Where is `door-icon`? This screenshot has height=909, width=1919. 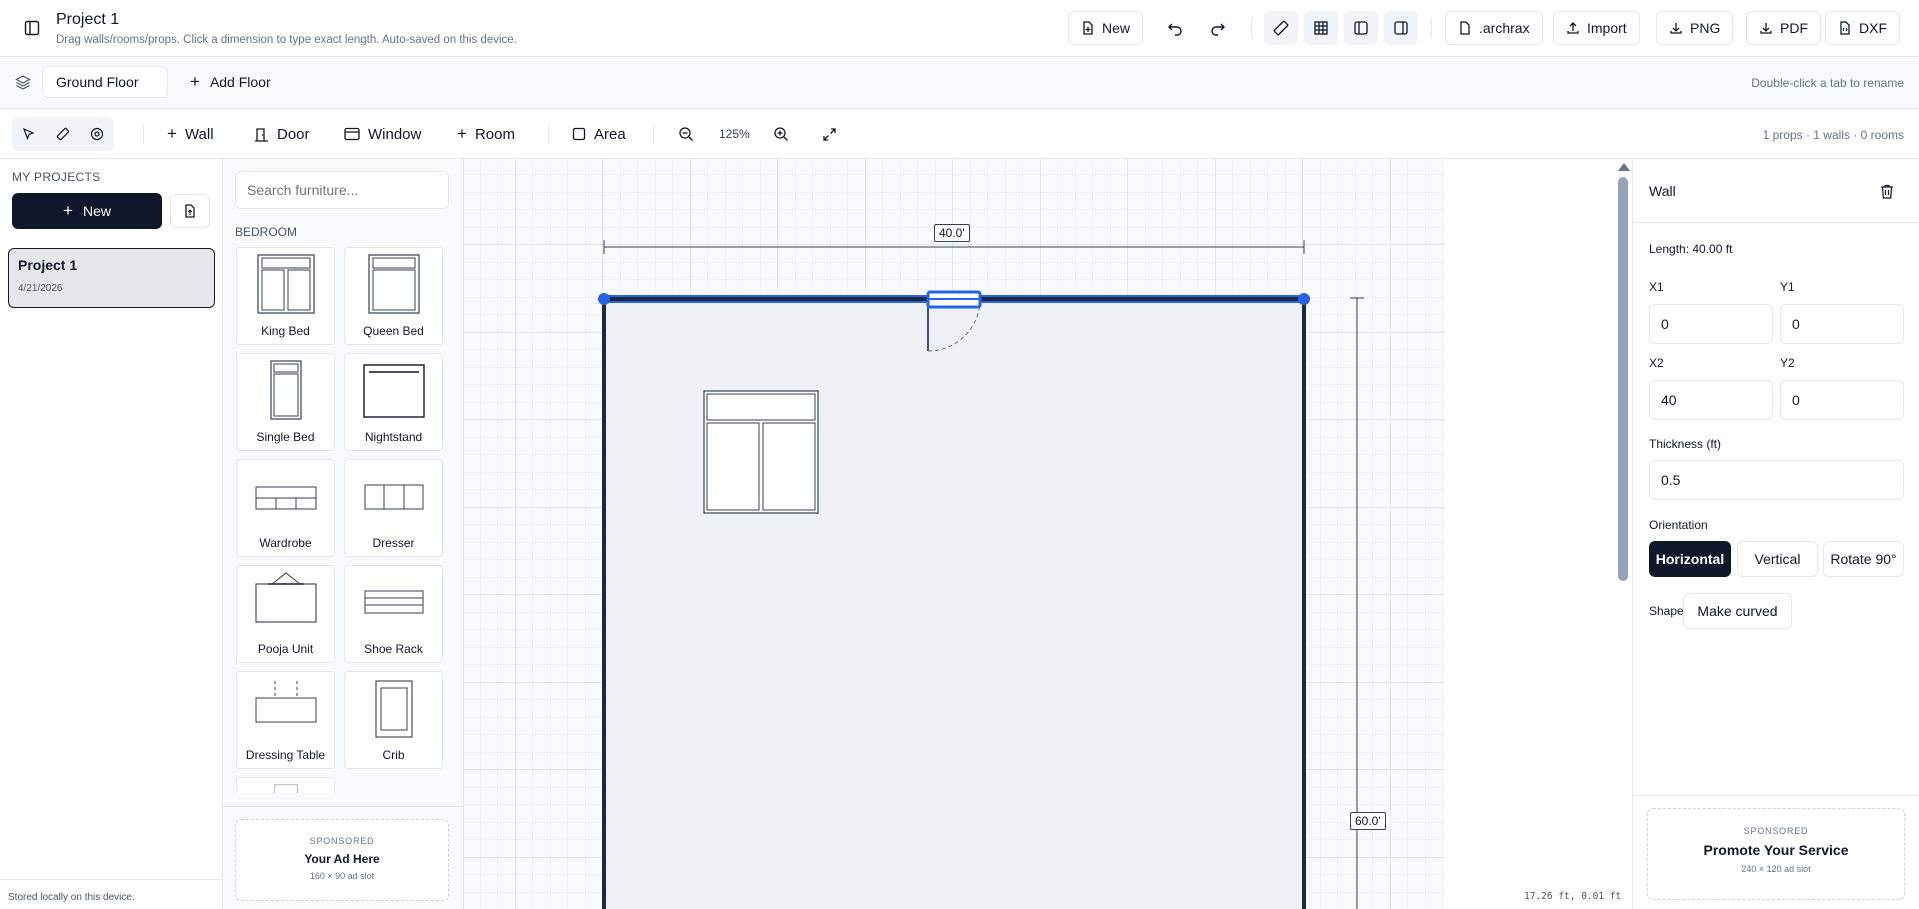
door-icon is located at coordinates (261, 134).